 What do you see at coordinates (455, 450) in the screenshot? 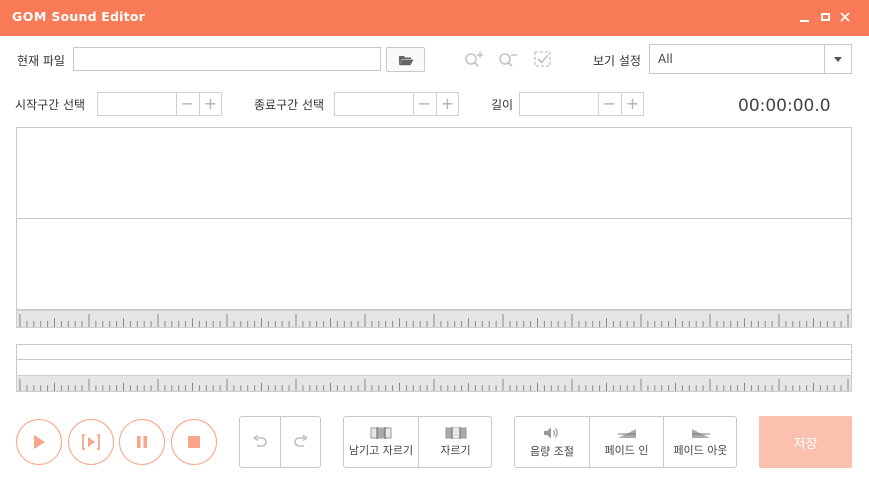
I see `cut-label: 자르기` at bounding box center [455, 450].